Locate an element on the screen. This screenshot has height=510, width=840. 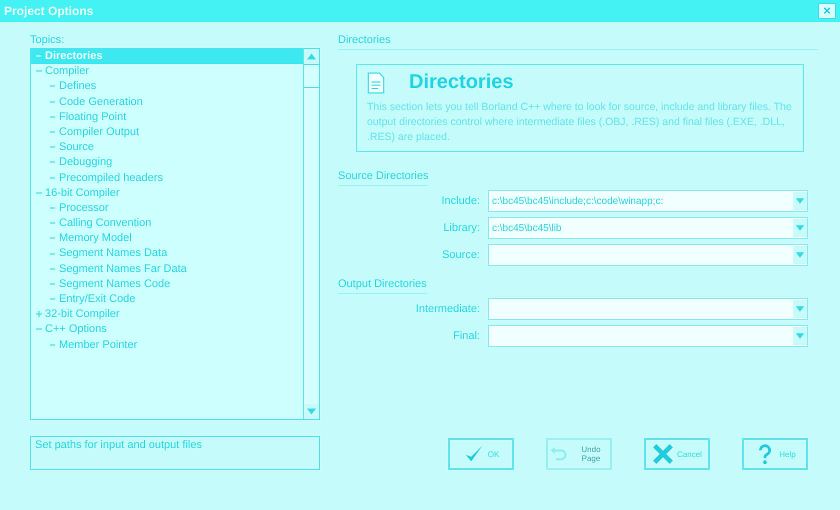
scroll-thumb is located at coordinates (311, 76).